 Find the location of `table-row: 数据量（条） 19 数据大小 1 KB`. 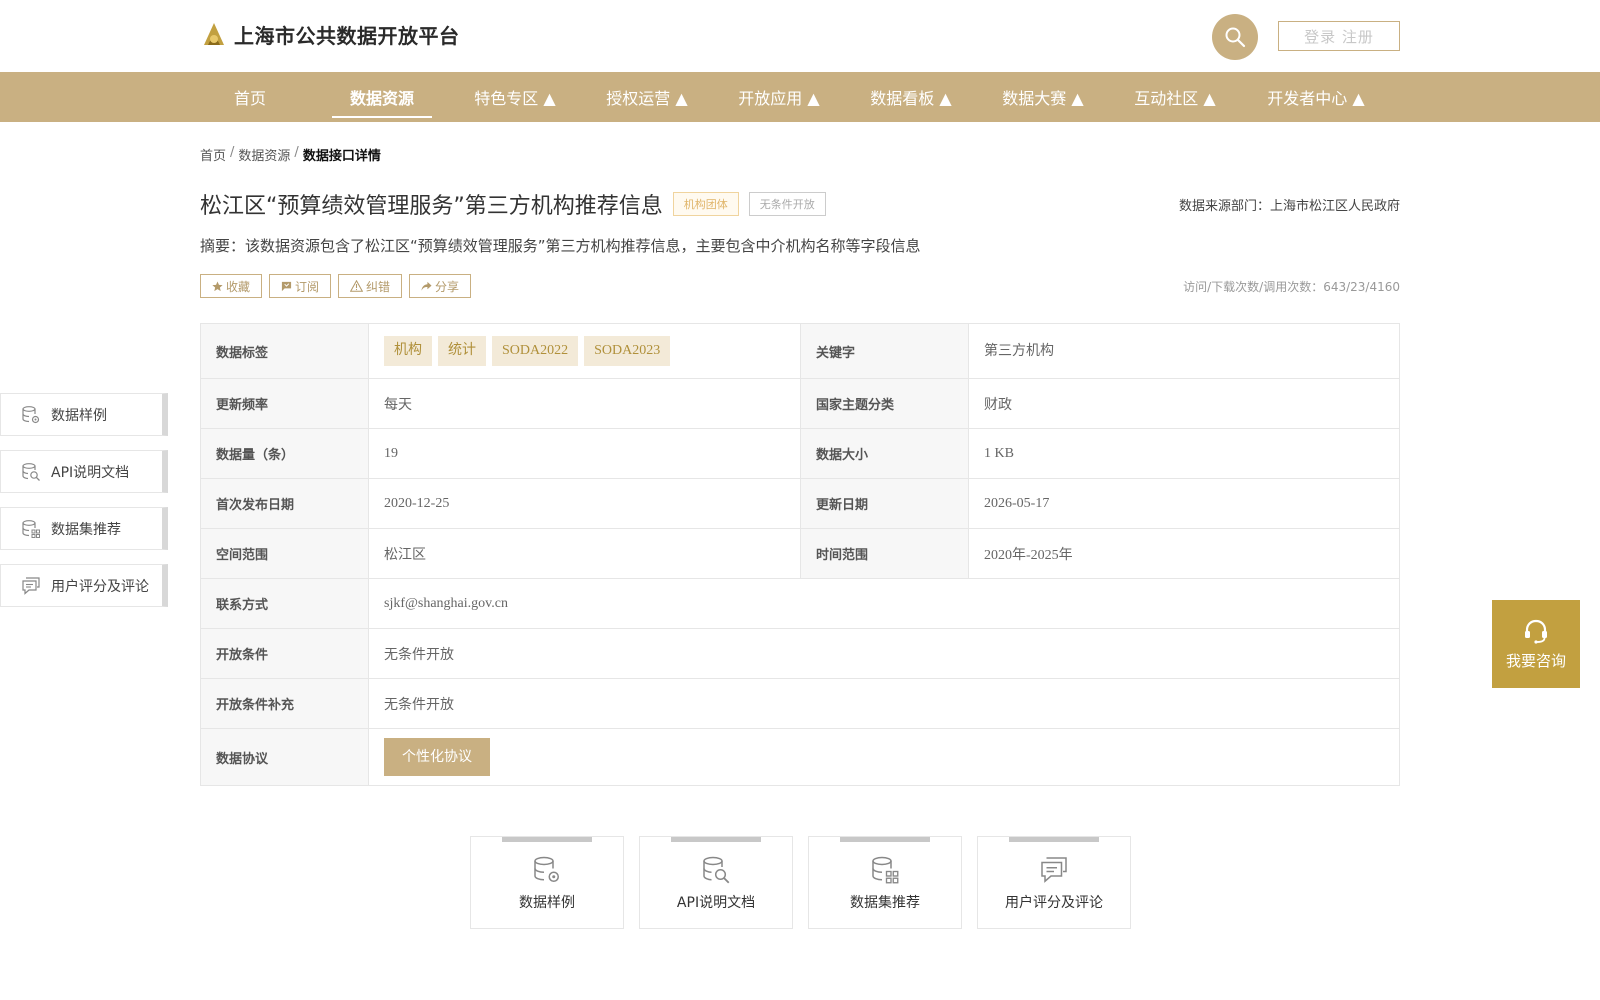

table-row: 数据量（条） 19 数据大小 1 KB is located at coordinates (800, 453).